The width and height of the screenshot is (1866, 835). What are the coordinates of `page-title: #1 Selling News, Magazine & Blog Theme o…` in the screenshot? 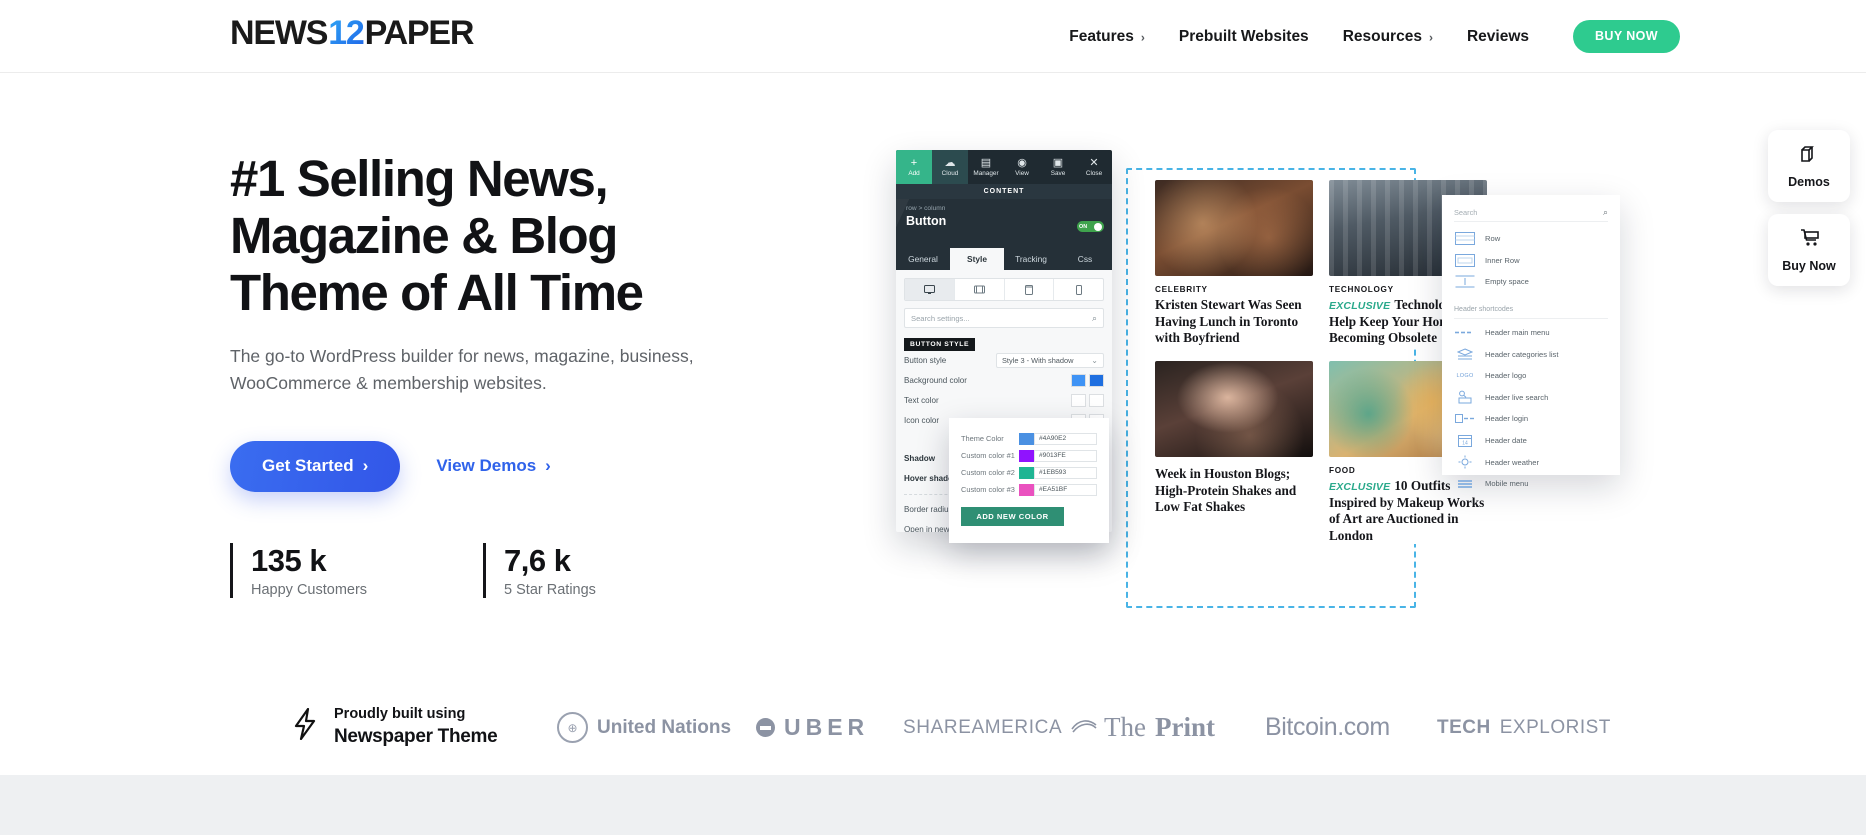 It's located at (437, 236).